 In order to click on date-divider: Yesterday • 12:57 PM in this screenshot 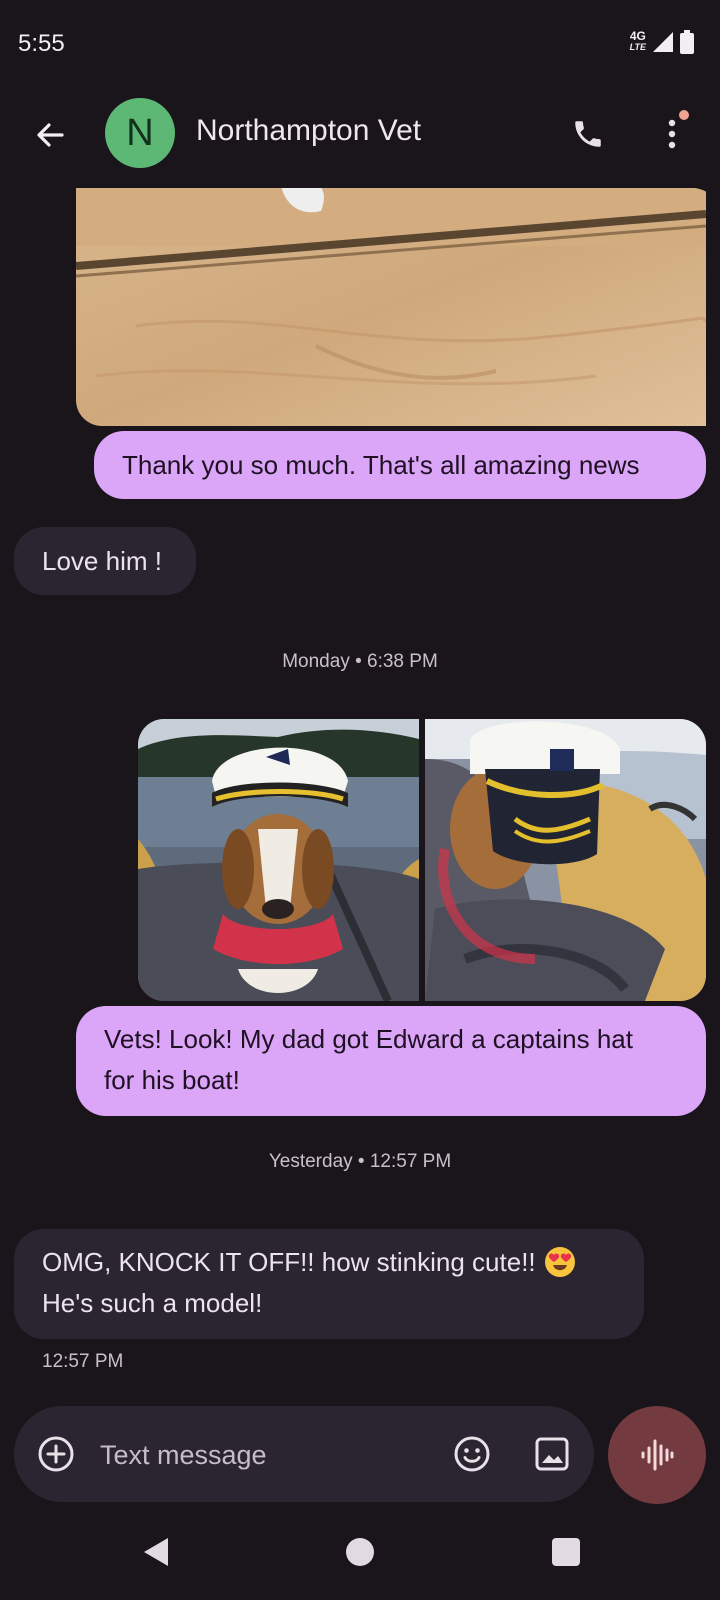, I will do `click(360, 1161)`.